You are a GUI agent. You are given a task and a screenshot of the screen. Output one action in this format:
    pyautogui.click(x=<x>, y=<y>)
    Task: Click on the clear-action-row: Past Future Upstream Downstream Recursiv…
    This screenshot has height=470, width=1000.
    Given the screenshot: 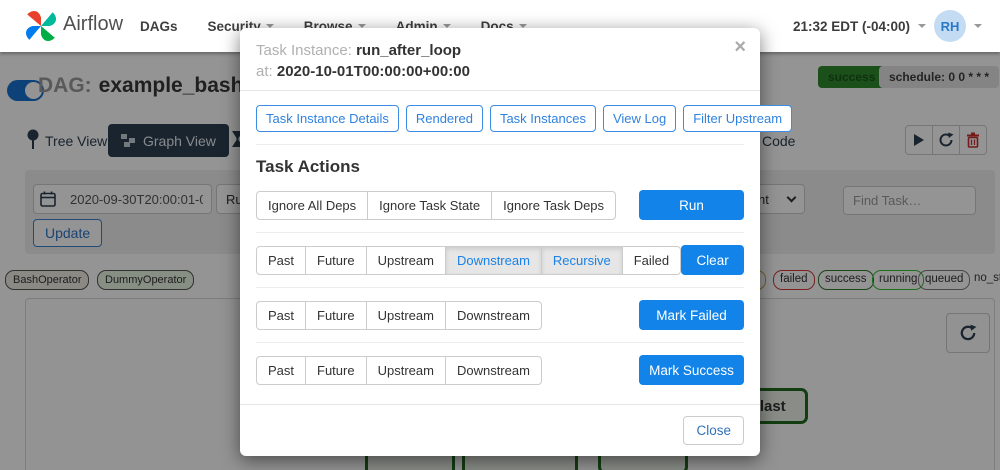 What is the action you would take?
    pyautogui.click(x=500, y=260)
    